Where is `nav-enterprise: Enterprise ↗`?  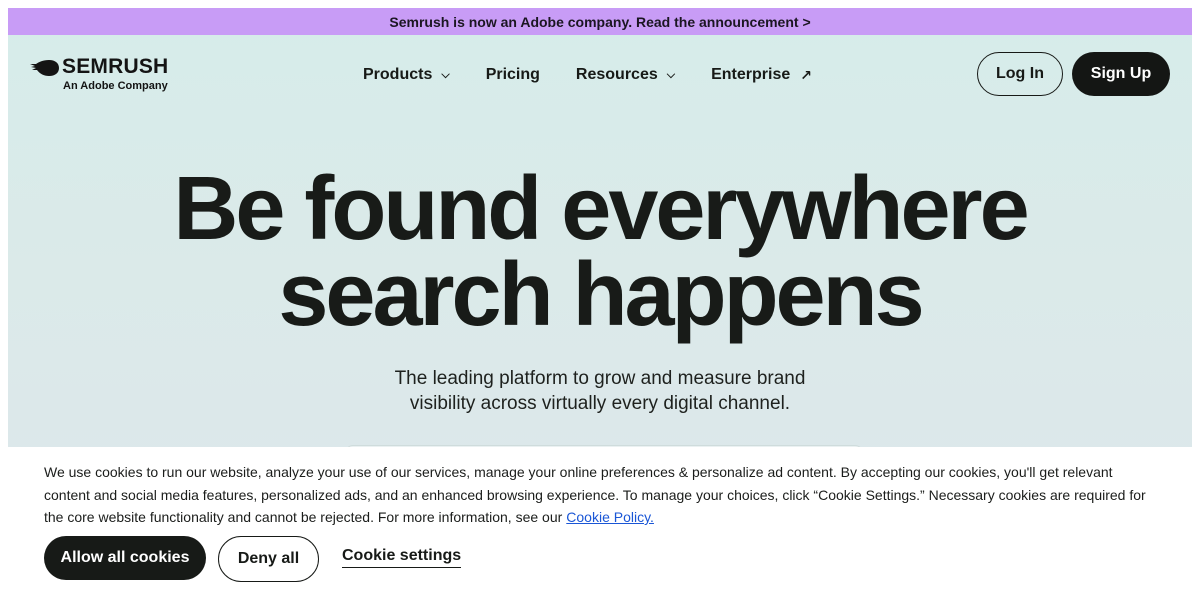
nav-enterprise: Enterprise ↗ is located at coordinates (761, 75).